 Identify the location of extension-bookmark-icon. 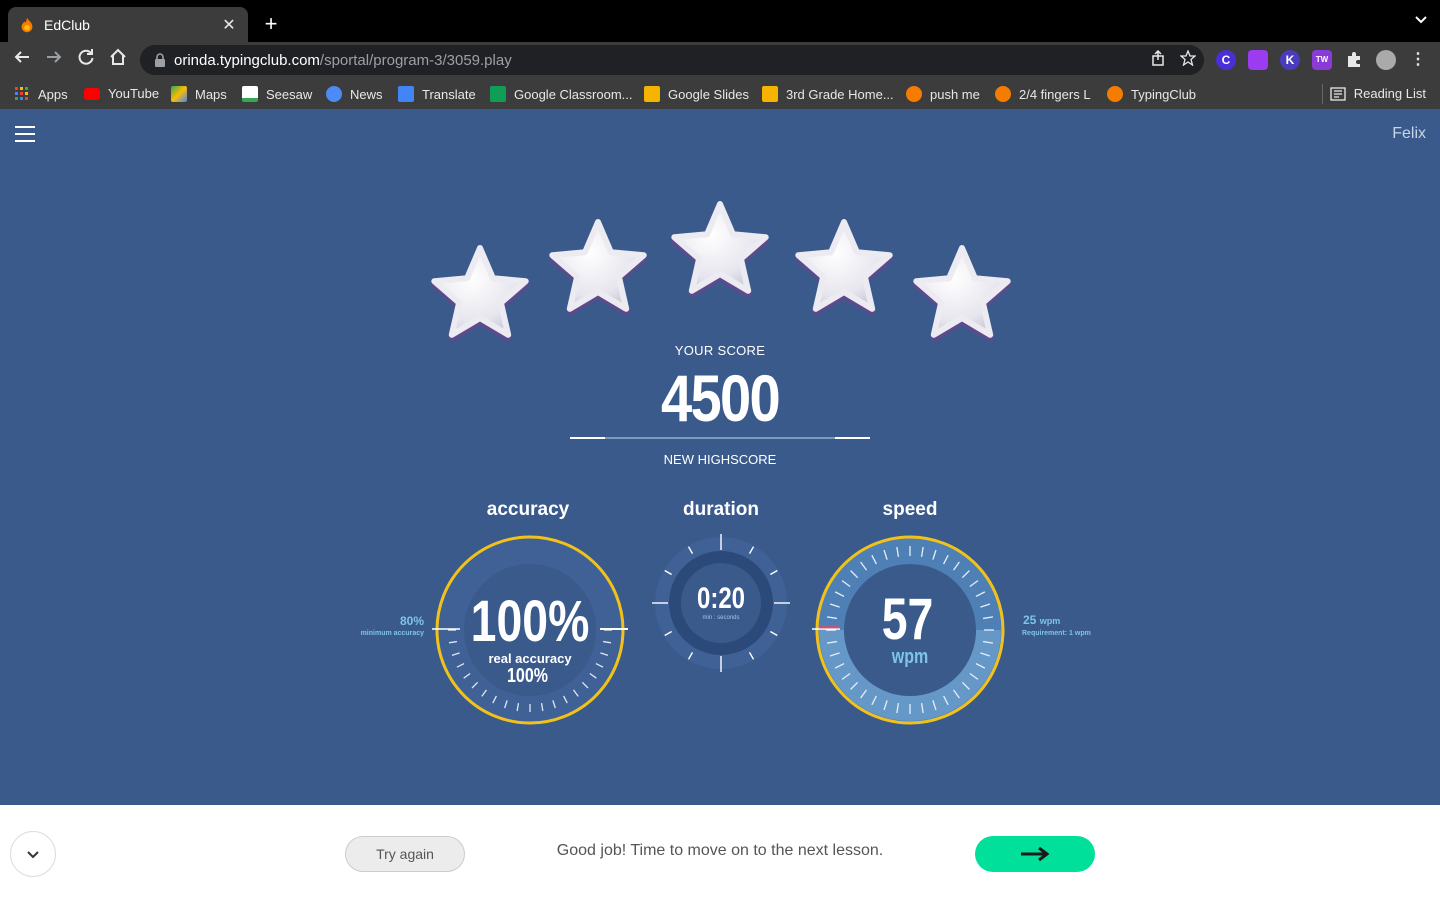
(1258, 60).